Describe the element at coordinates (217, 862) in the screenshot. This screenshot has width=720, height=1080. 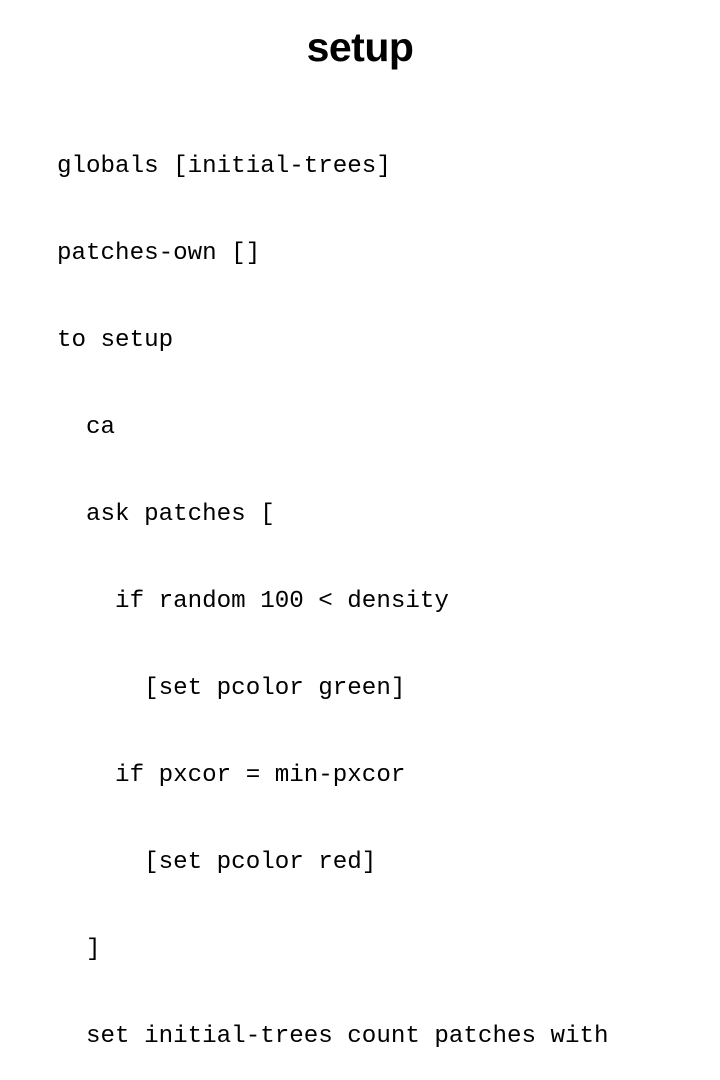
I see `code-line: [set pcolor red]` at that location.